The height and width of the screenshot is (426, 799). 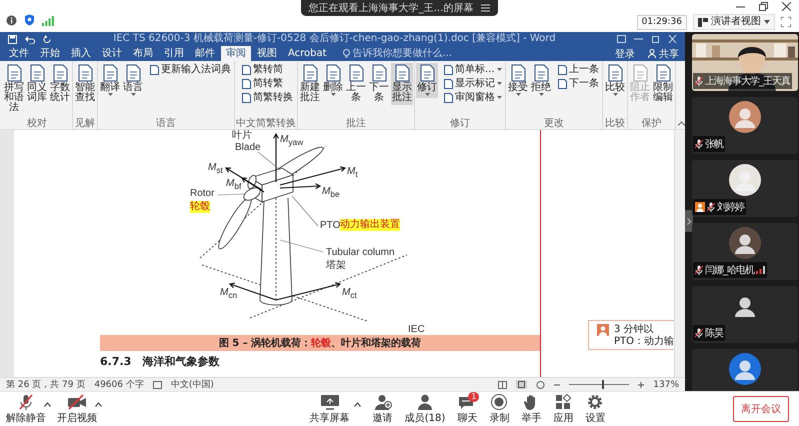 What do you see at coordinates (640, 73) in the screenshot?
I see `document-icon` at bounding box center [640, 73].